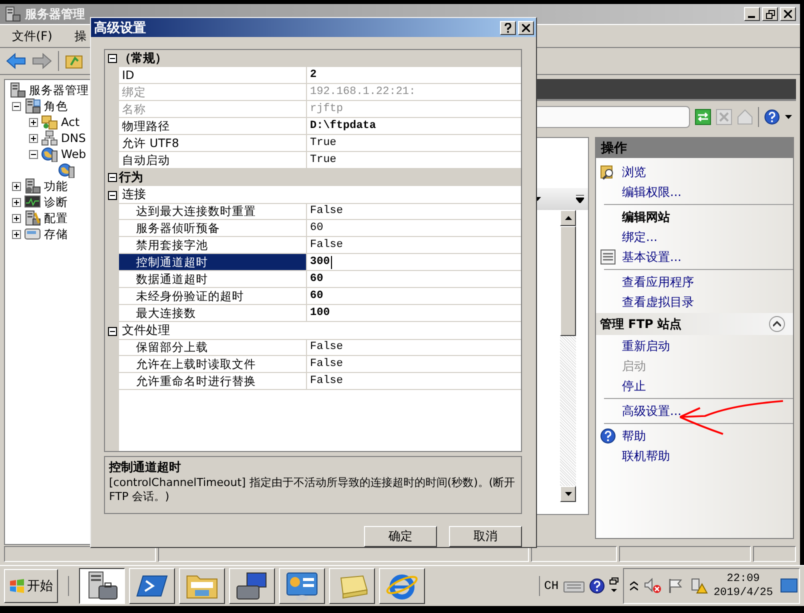  What do you see at coordinates (16, 61) in the screenshot?
I see `back-arrow-icon` at bounding box center [16, 61].